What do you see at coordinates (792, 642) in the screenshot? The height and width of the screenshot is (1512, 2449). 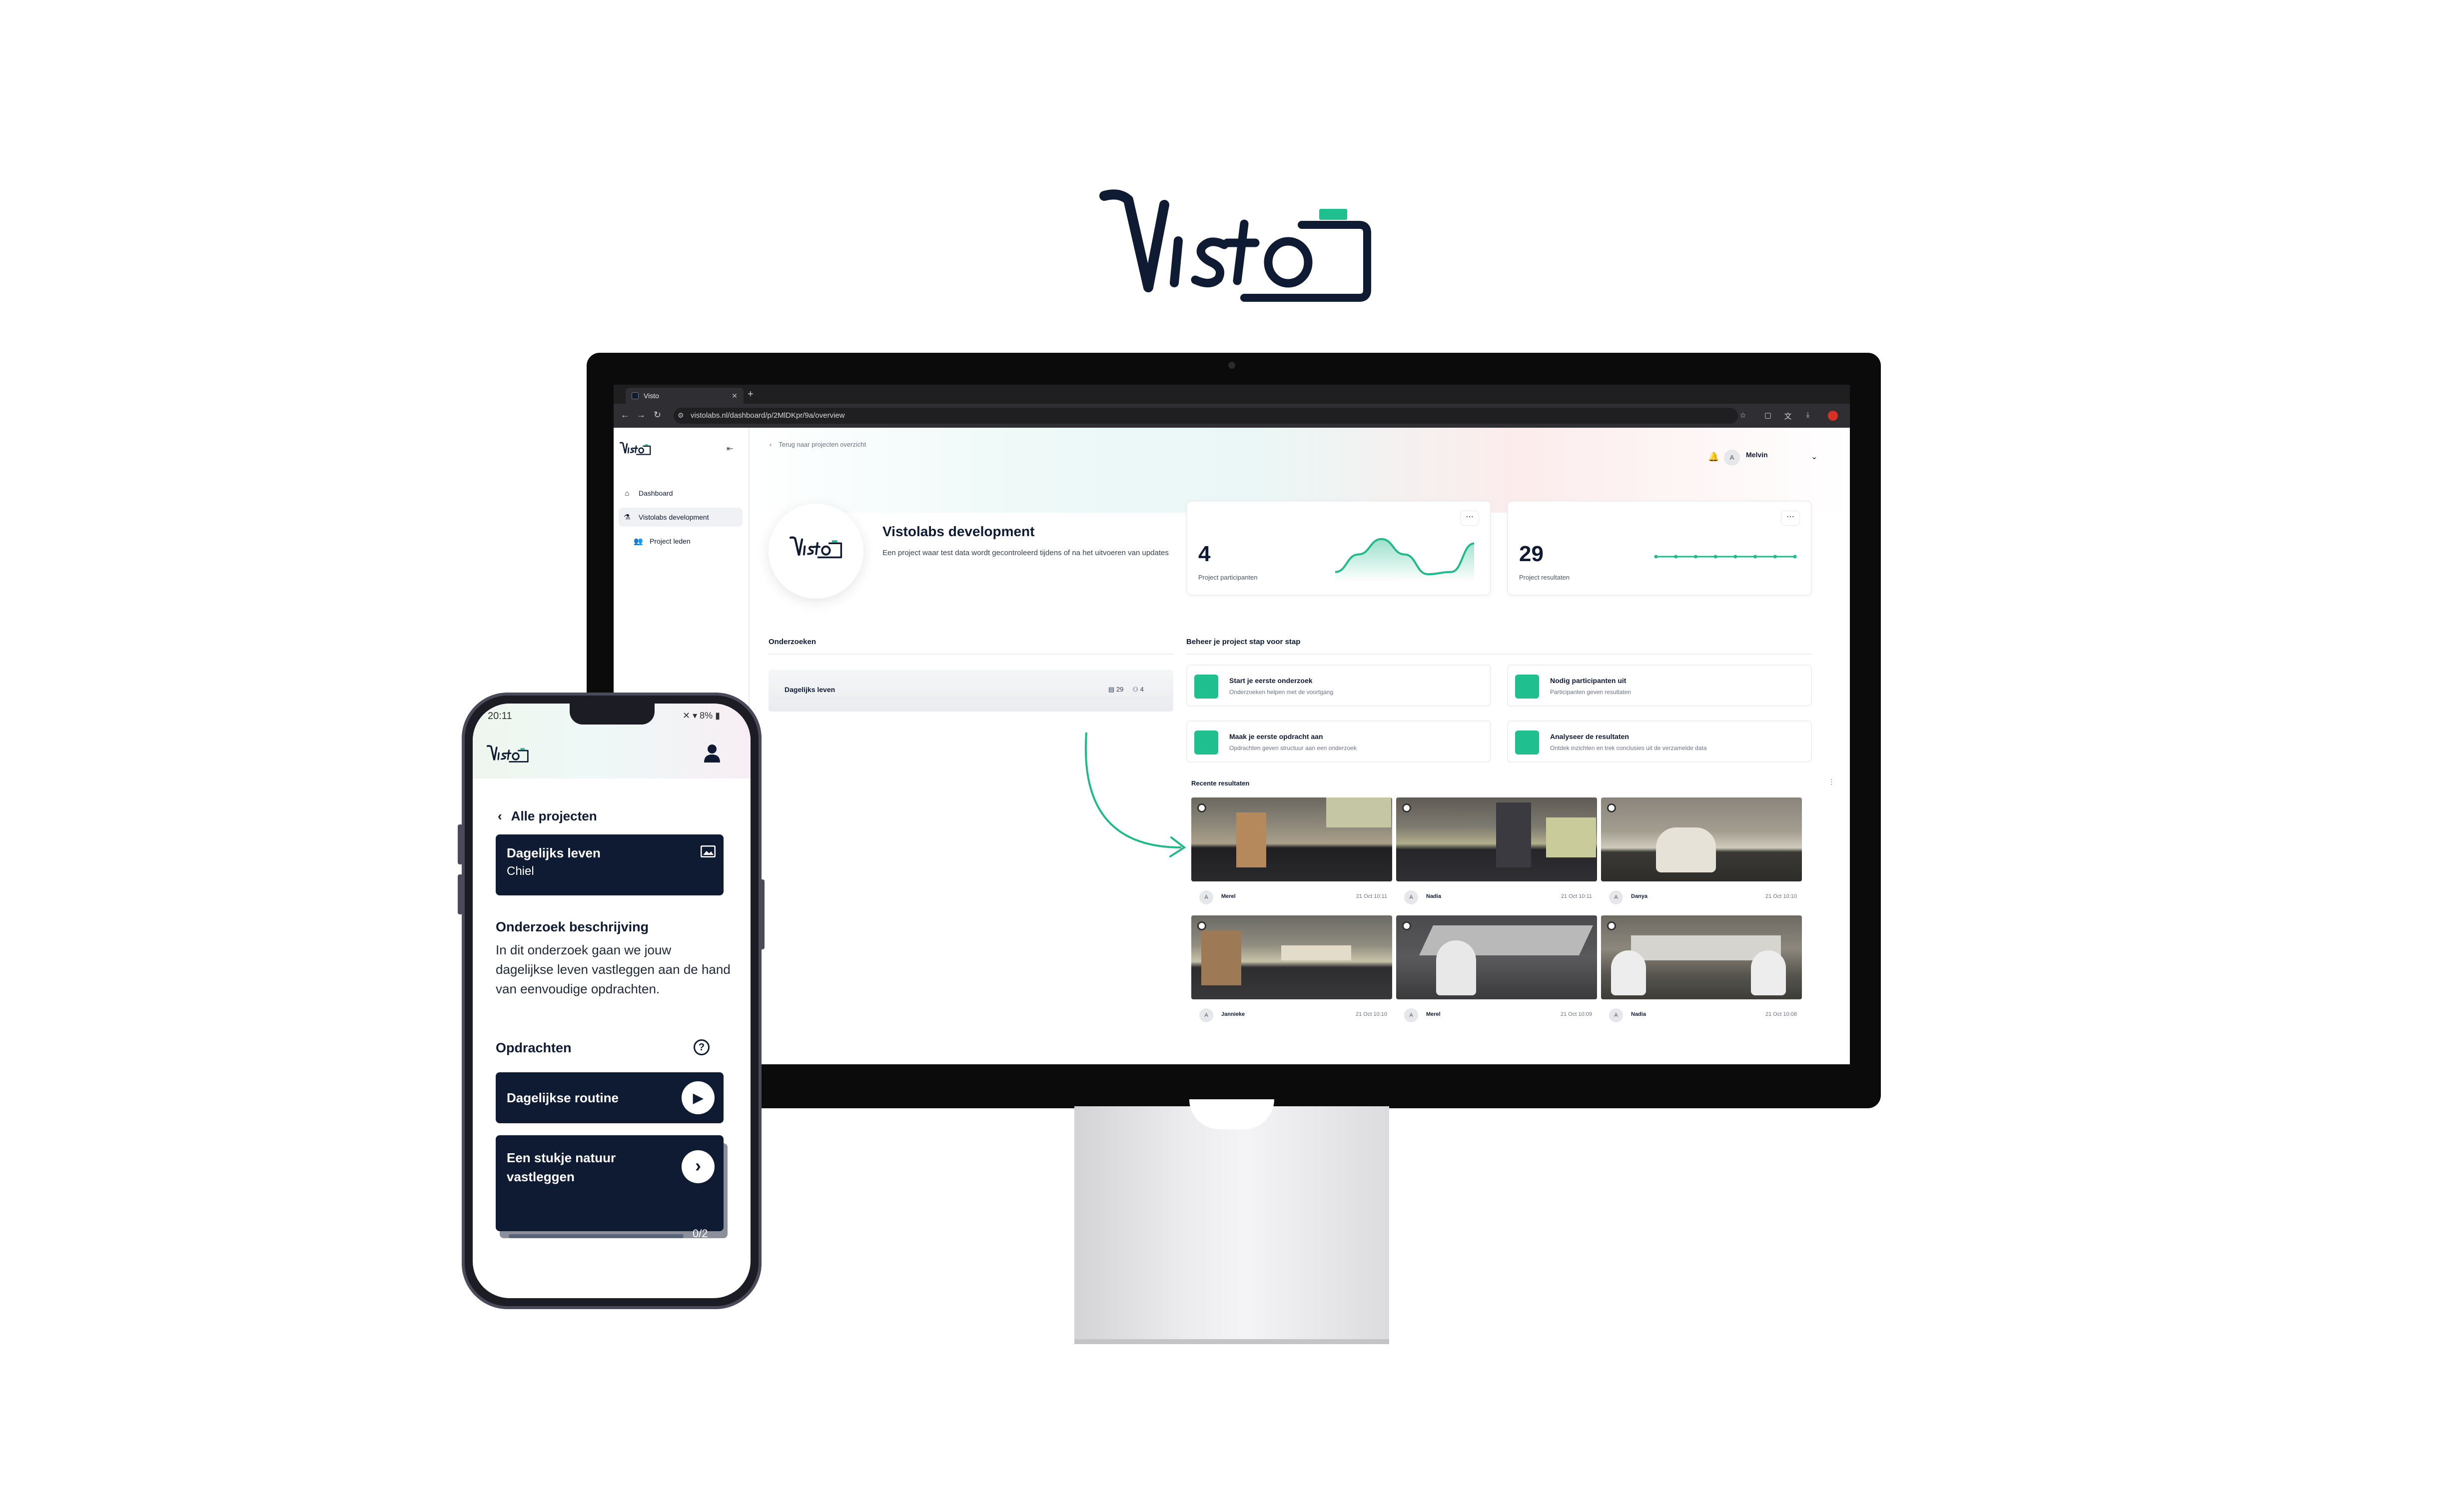 I see `section-title-onderzoeken: Onderzoeken` at bounding box center [792, 642].